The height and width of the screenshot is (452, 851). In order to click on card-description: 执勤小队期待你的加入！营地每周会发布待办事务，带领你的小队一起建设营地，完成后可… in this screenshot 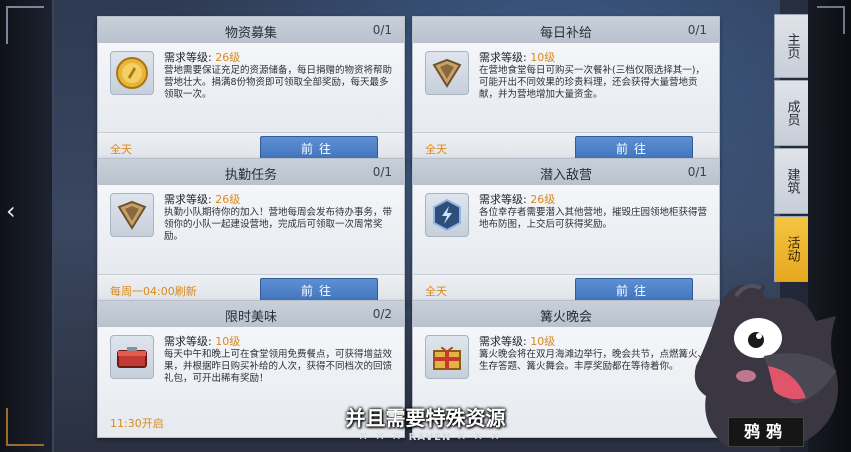, I will do `click(278, 224)`.